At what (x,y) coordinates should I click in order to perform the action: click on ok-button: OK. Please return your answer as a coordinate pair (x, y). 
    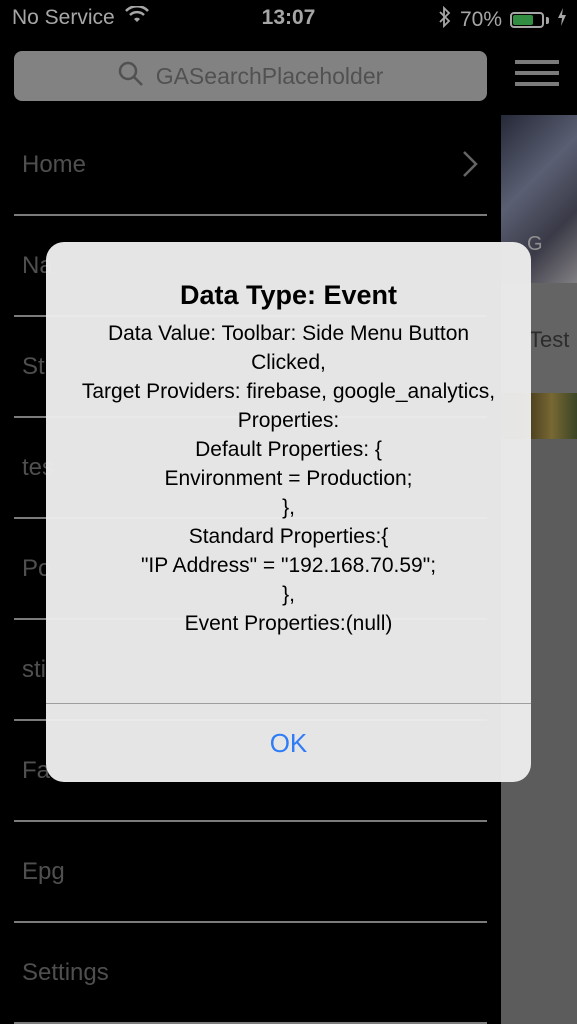
    Looking at the image, I should click on (288, 743).